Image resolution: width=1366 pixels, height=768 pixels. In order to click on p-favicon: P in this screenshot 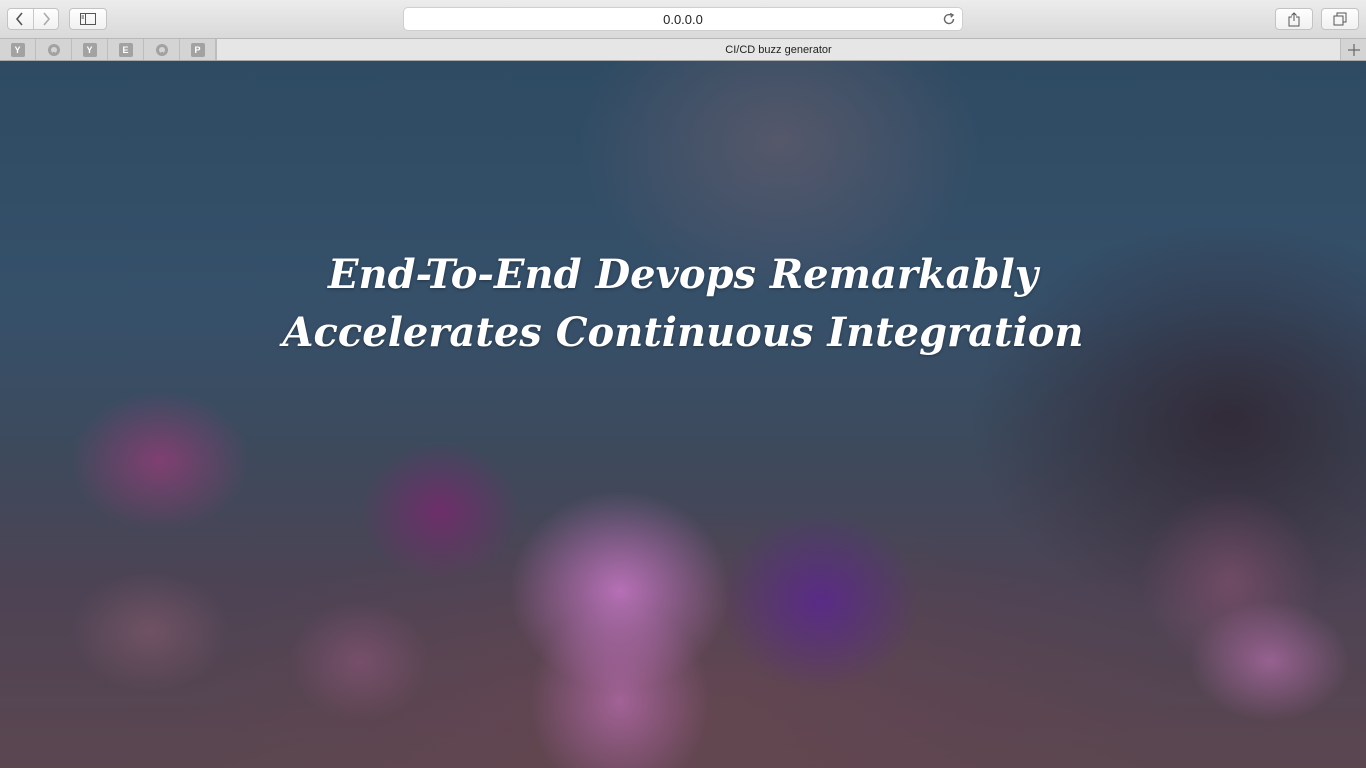, I will do `click(197, 49)`.